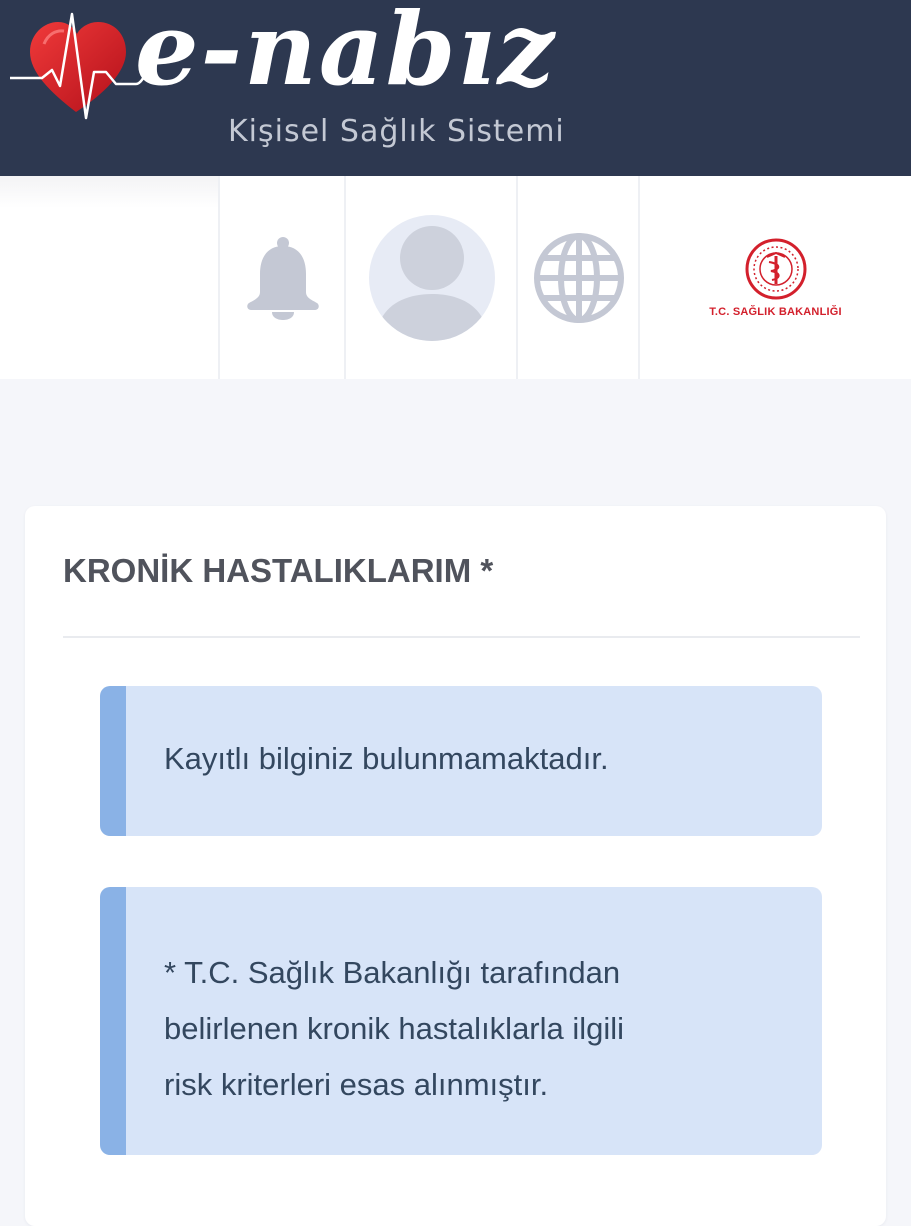 The height and width of the screenshot is (1226, 911). Describe the element at coordinates (109, 277) in the screenshot. I see `toolbar-spacer` at that location.